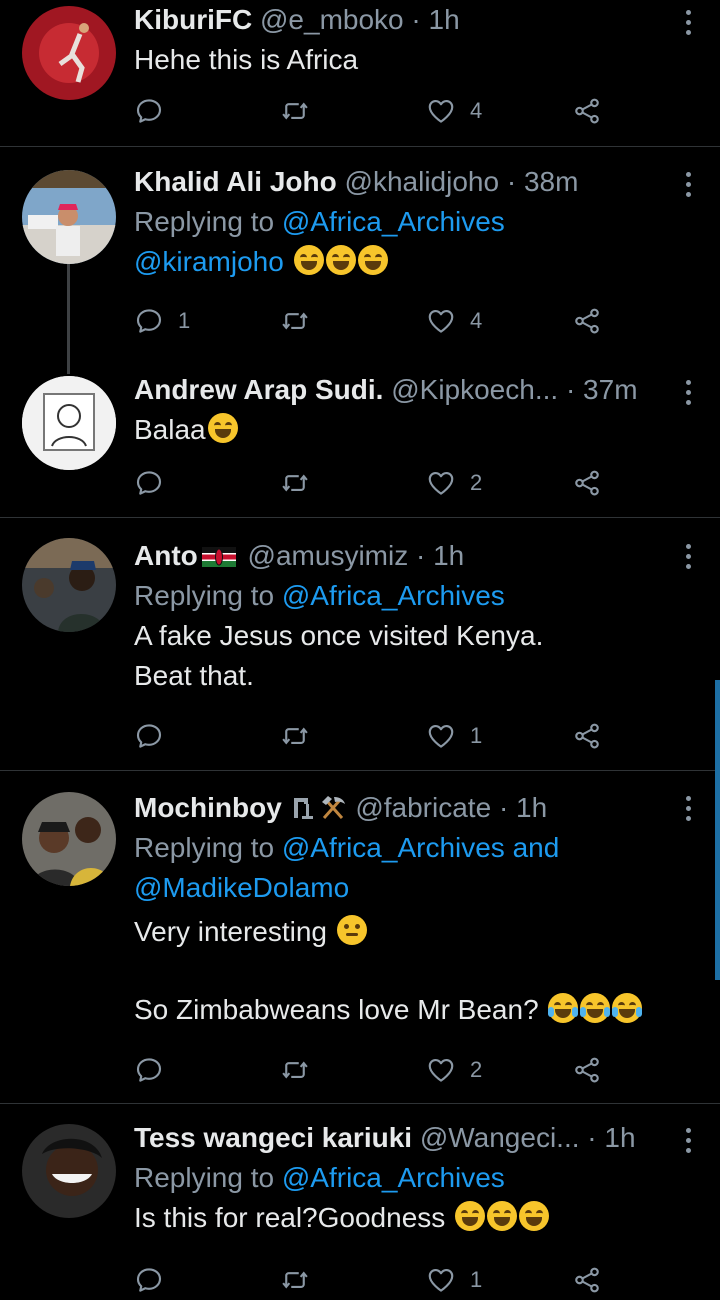  I want to click on reply-button: 1, so click(162, 321).